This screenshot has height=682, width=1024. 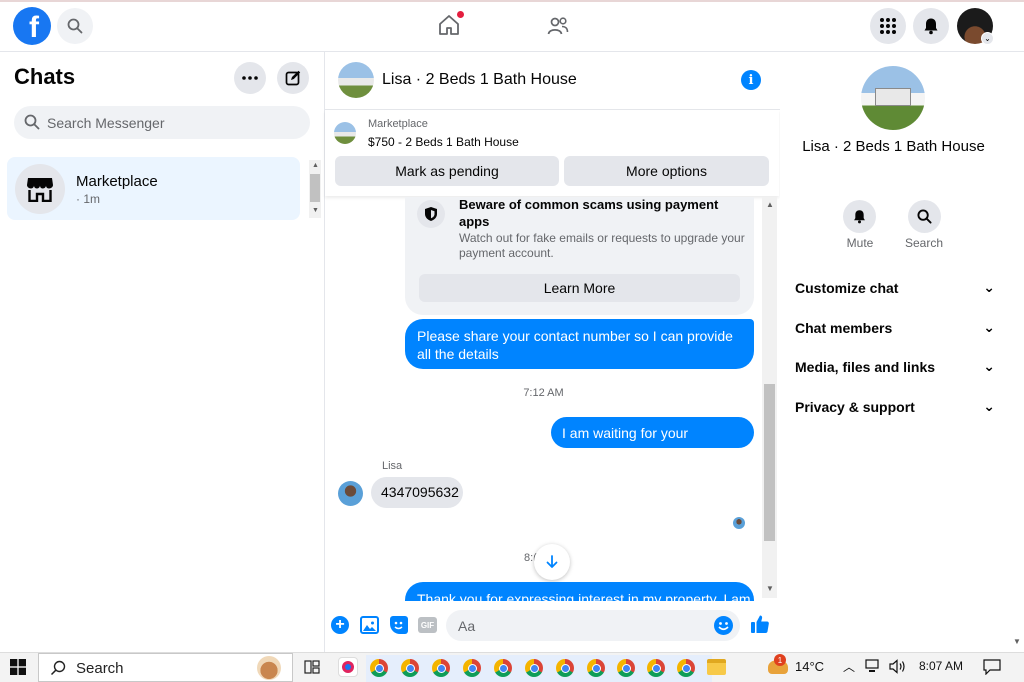 I want to click on notifications-button, so click(x=931, y=26).